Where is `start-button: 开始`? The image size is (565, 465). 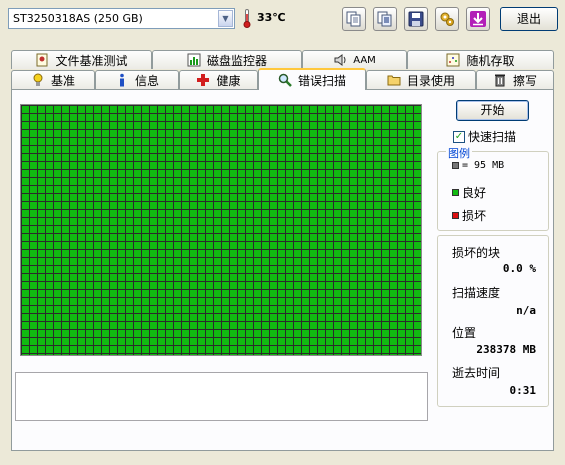 start-button: 开始 is located at coordinates (492, 110).